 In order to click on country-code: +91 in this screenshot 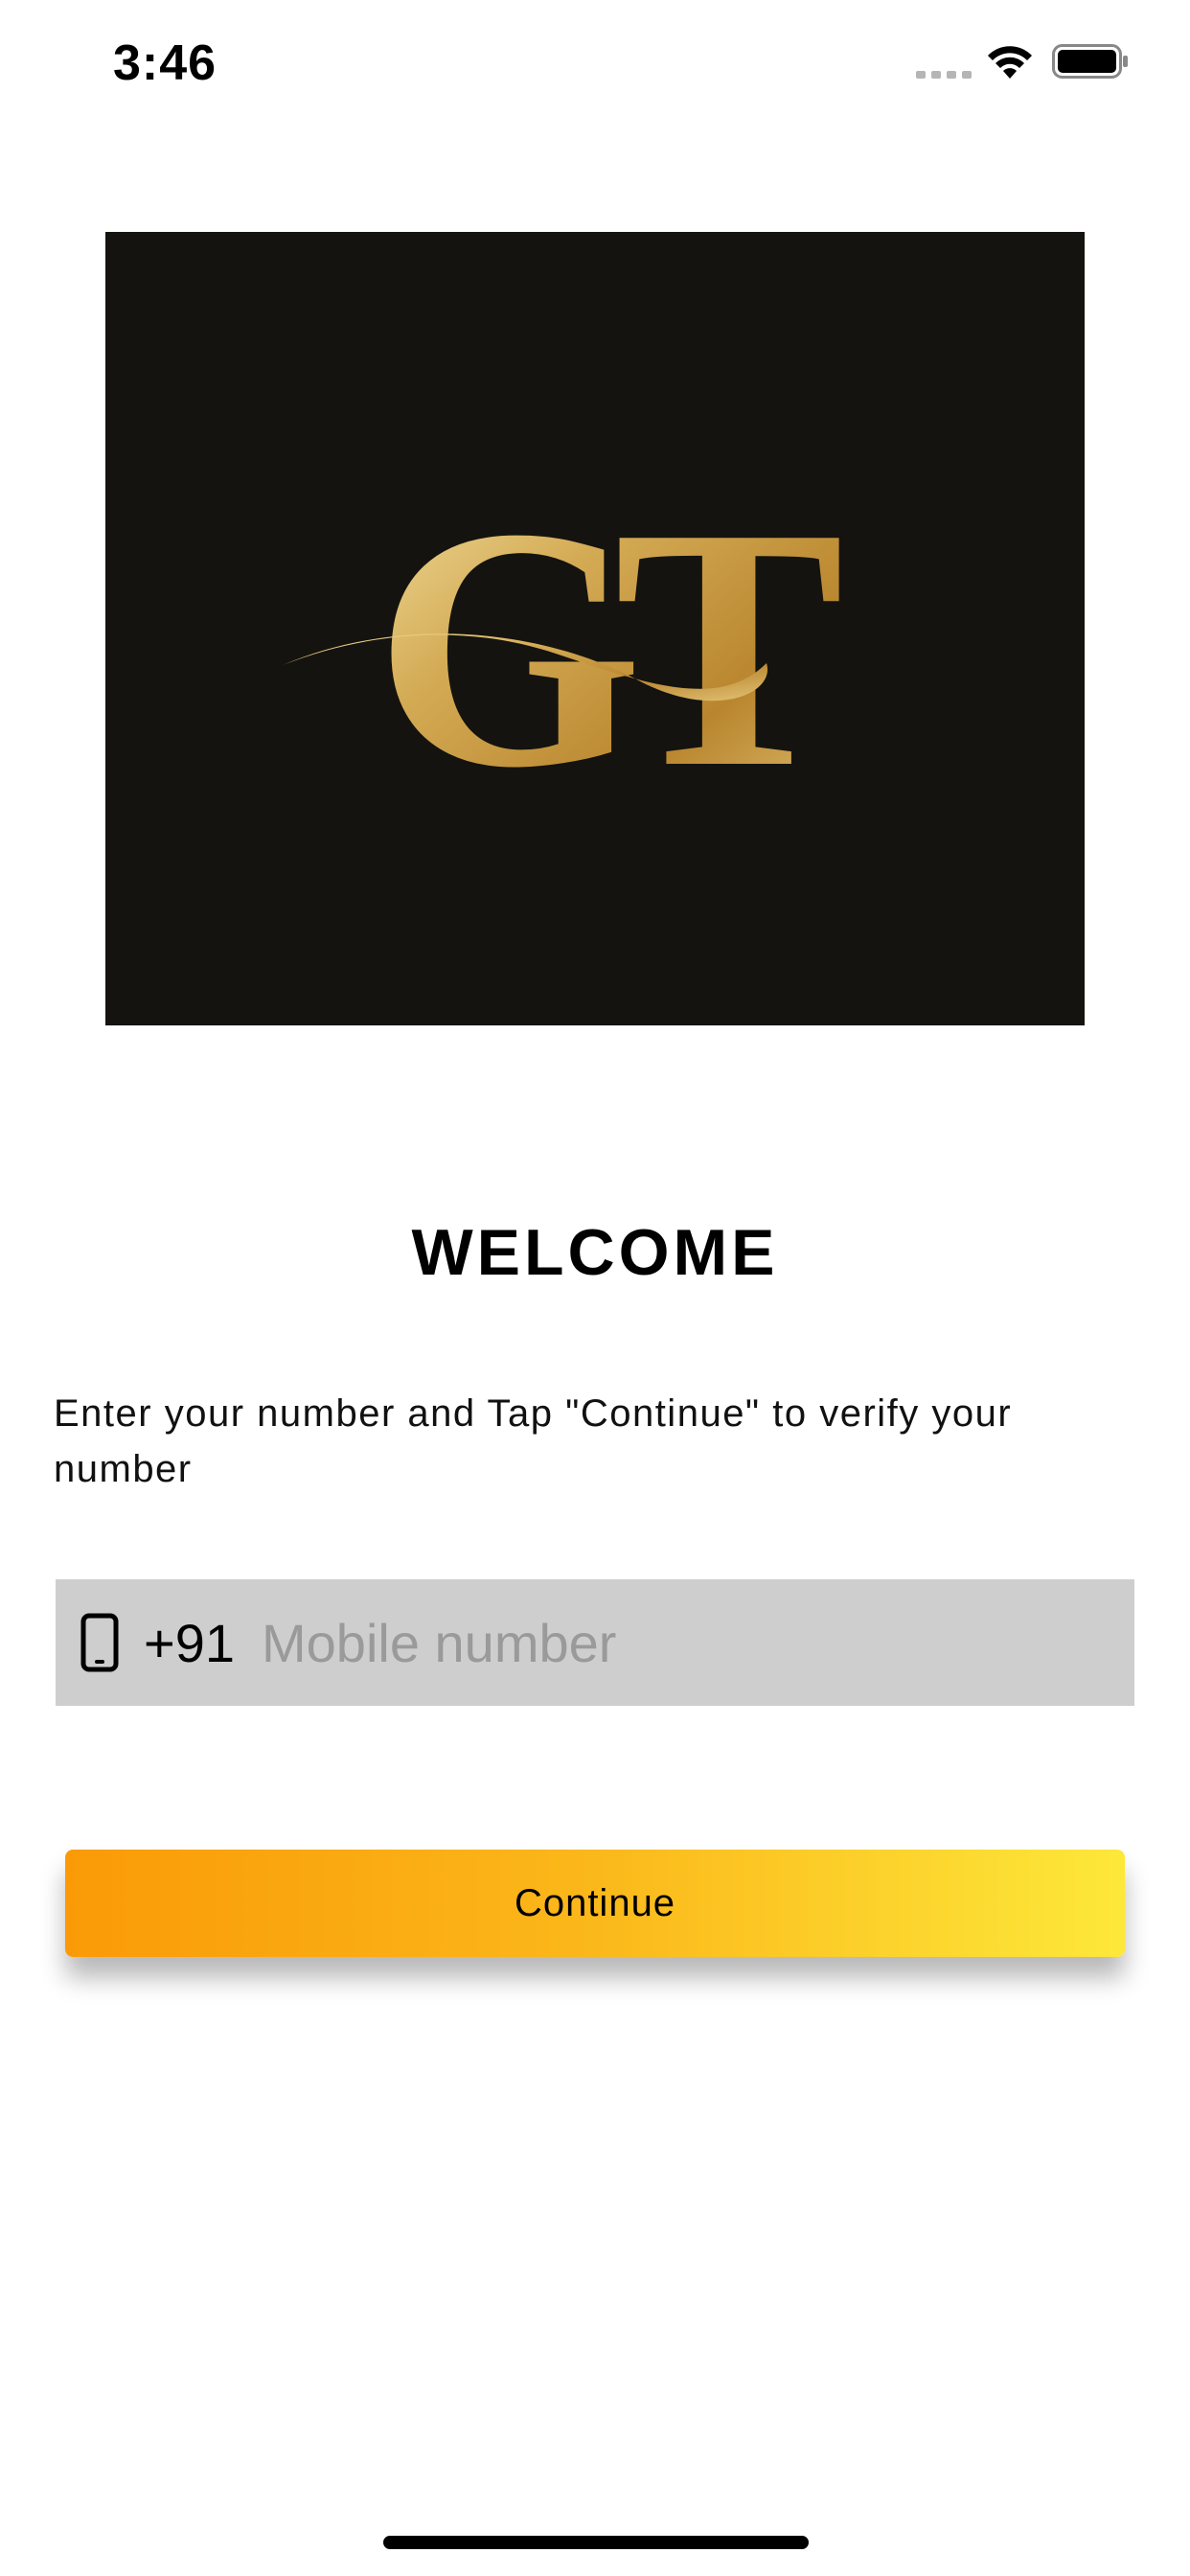, I will do `click(190, 1643)`.